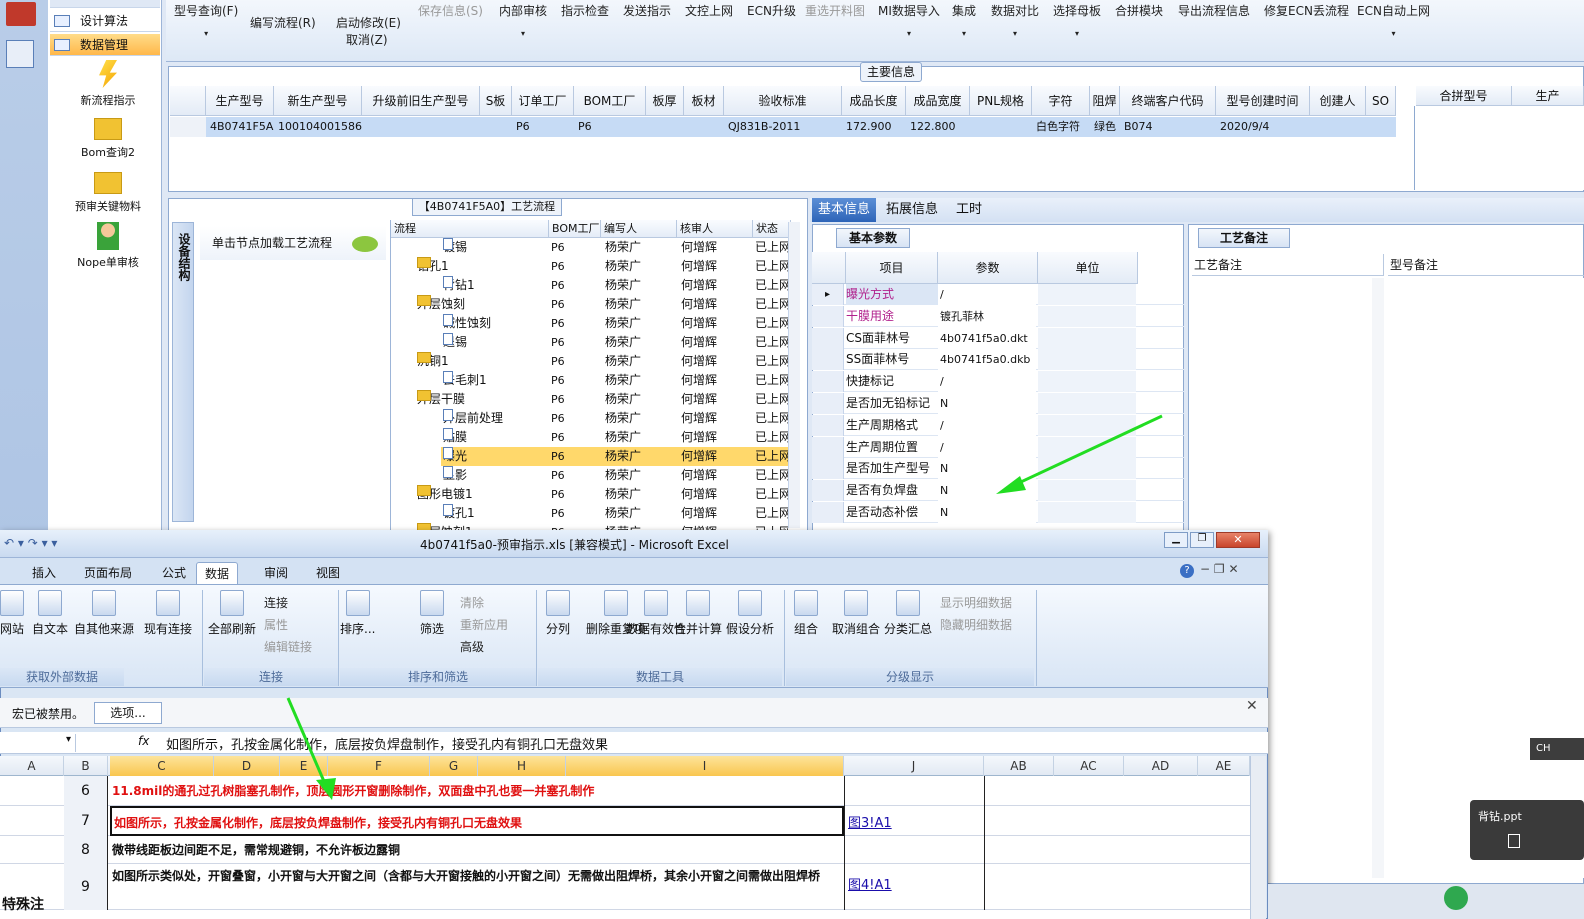  I want to click on ribbon-button: 现有连接, so click(168, 613).